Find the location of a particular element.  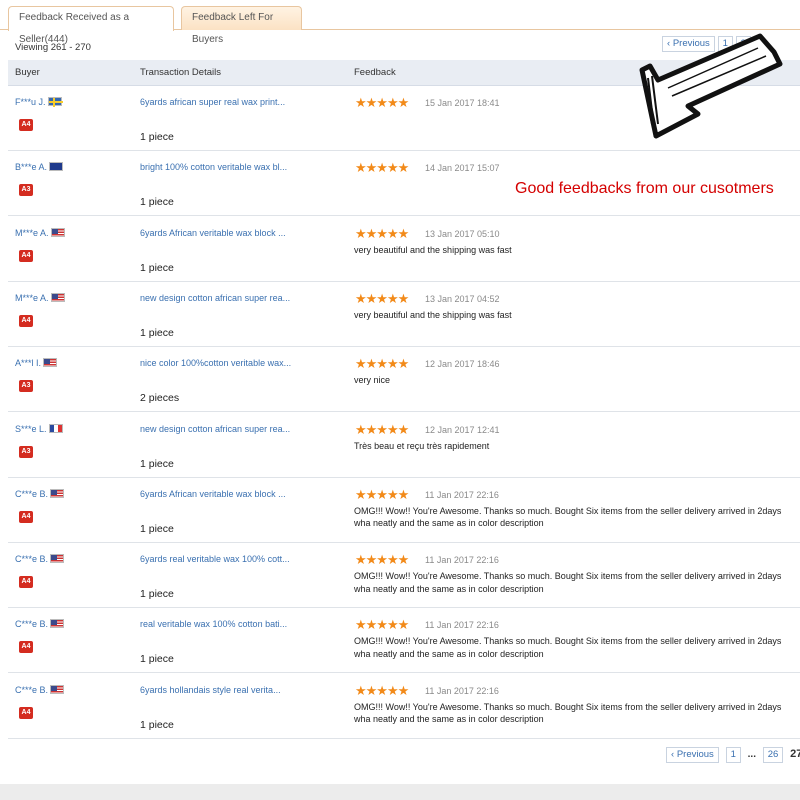

page-1-button-bottom: 1 is located at coordinates (733, 755).